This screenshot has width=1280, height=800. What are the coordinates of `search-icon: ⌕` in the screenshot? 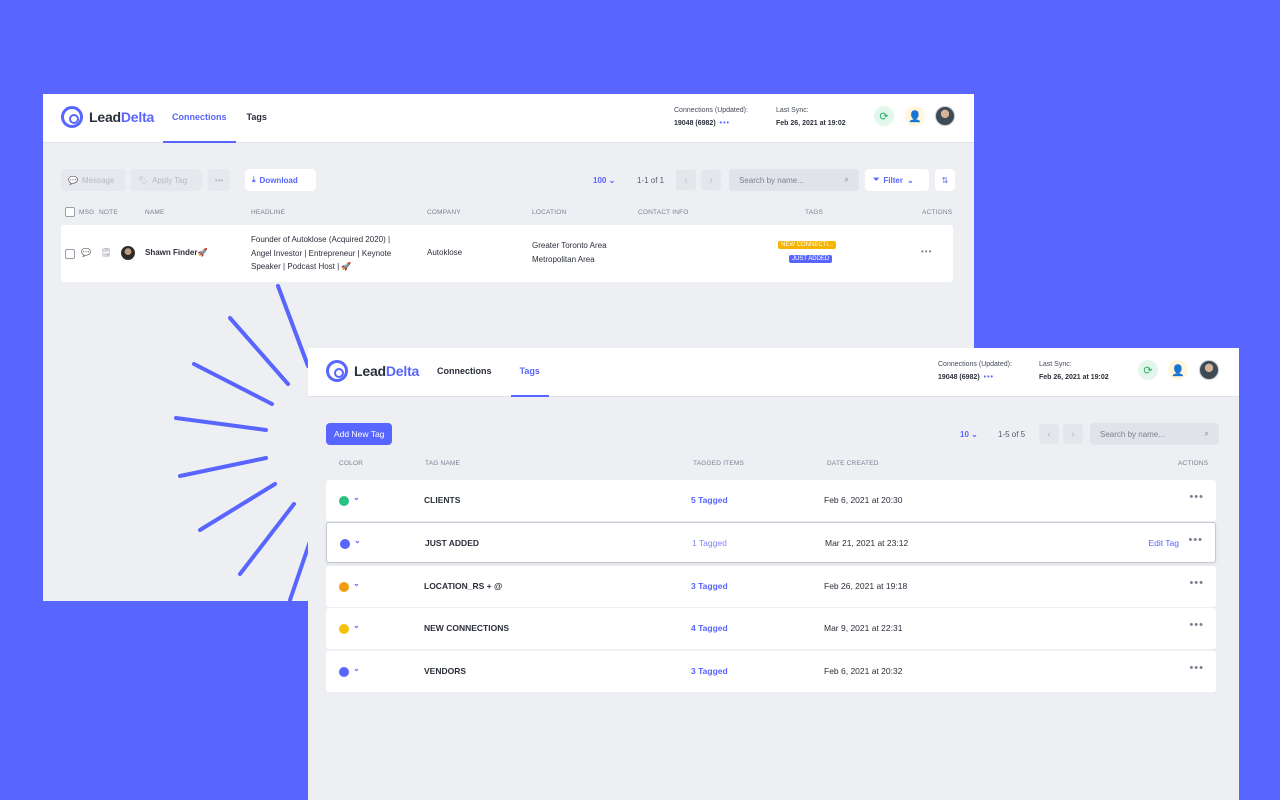 It's located at (846, 179).